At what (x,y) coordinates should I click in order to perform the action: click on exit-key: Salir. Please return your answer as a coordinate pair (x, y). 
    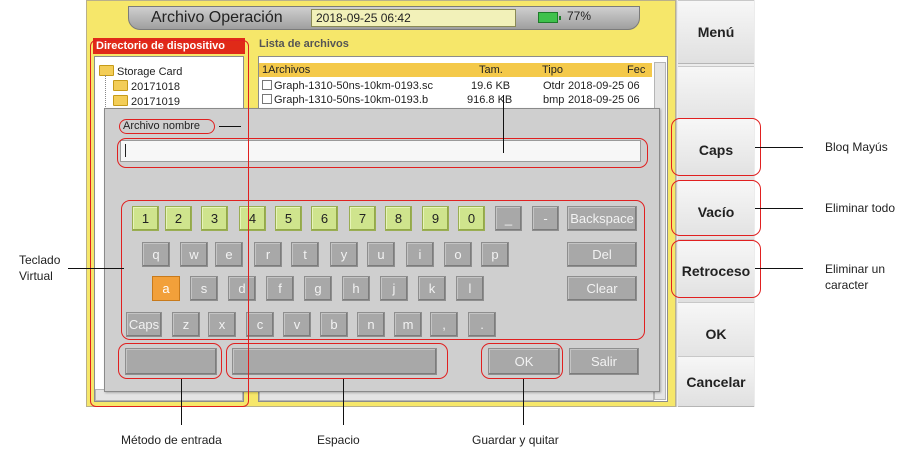
    Looking at the image, I should click on (604, 361).